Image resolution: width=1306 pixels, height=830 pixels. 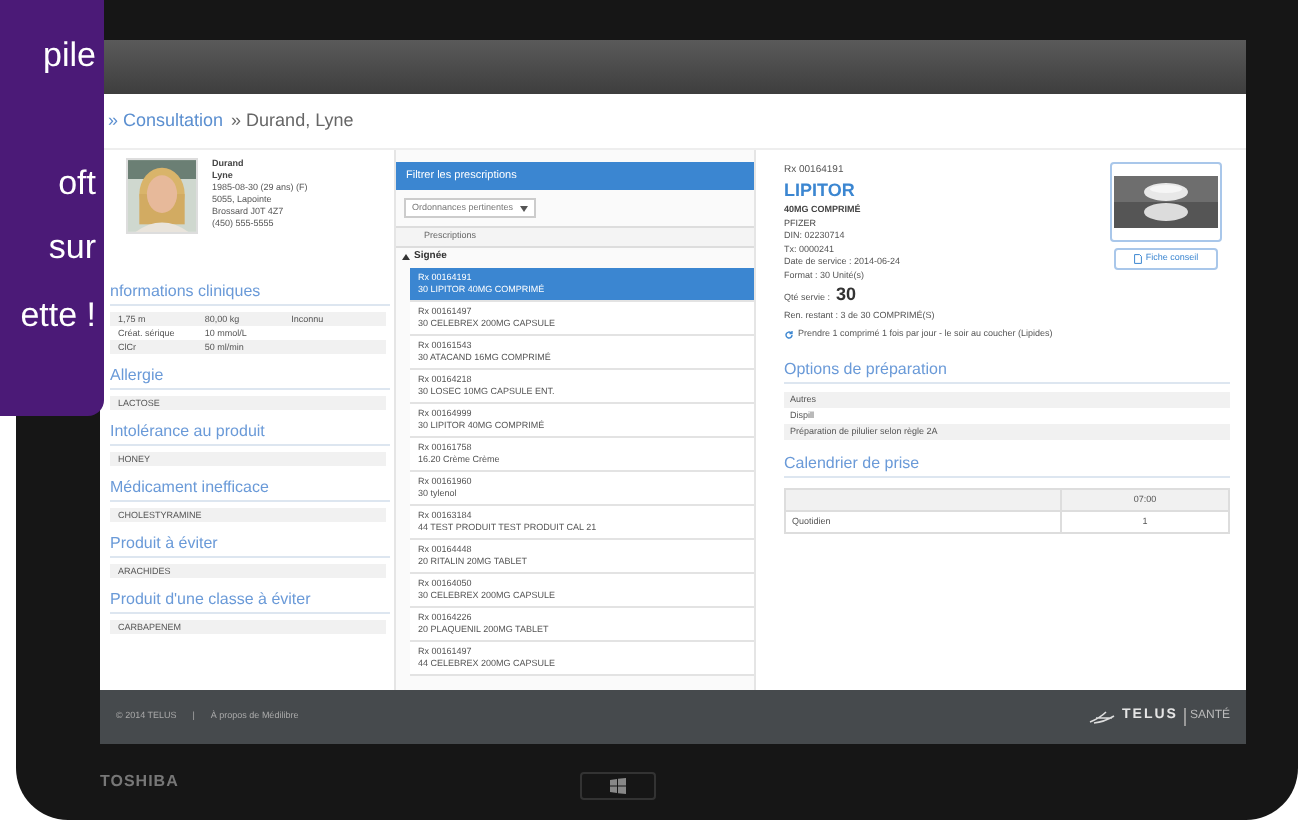 I want to click on document-icon, so click(x=1137, y=259).